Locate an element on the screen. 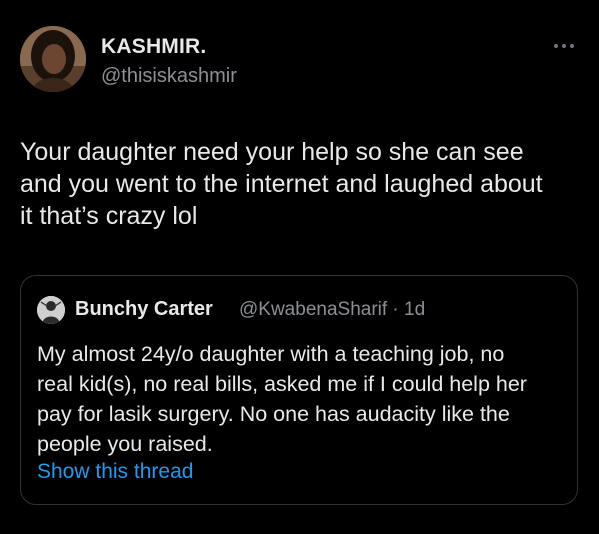  author-handle: @thisiskashmir is located at coordinates (169, 76).